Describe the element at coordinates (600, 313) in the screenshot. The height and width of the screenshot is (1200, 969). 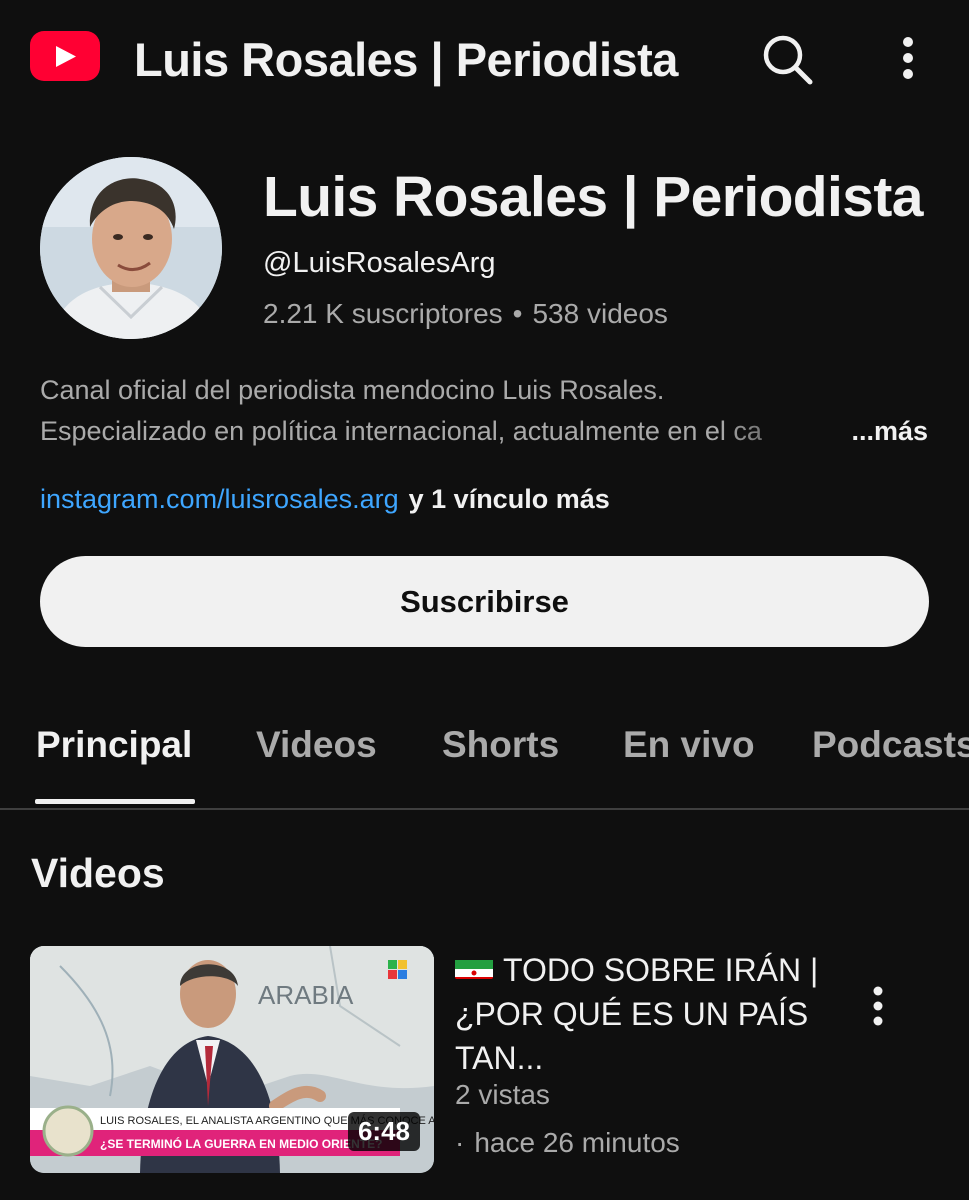
I see `video-count: 538 videos` at that location.